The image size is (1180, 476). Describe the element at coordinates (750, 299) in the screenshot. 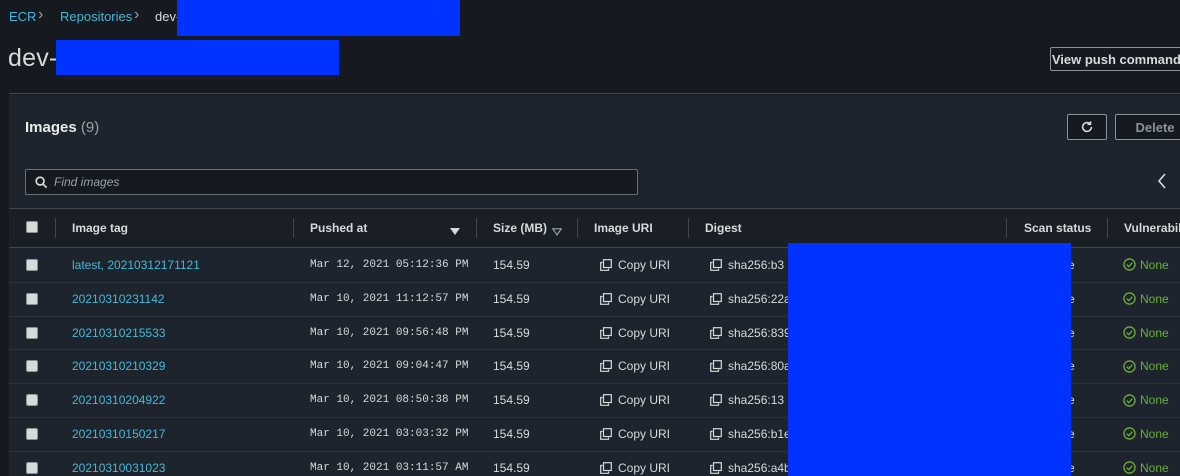

I see `copy-digest-button: sha256:22a` at that location.